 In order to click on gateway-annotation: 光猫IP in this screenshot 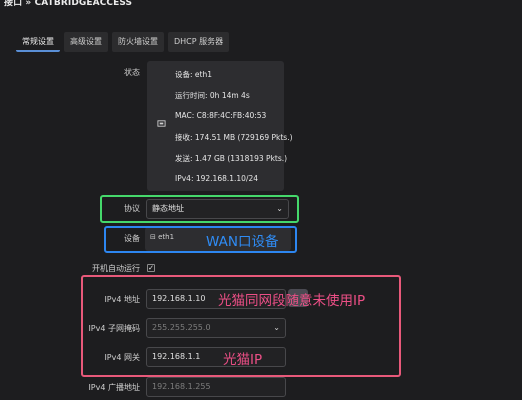, I will do `click(243, 360)`.